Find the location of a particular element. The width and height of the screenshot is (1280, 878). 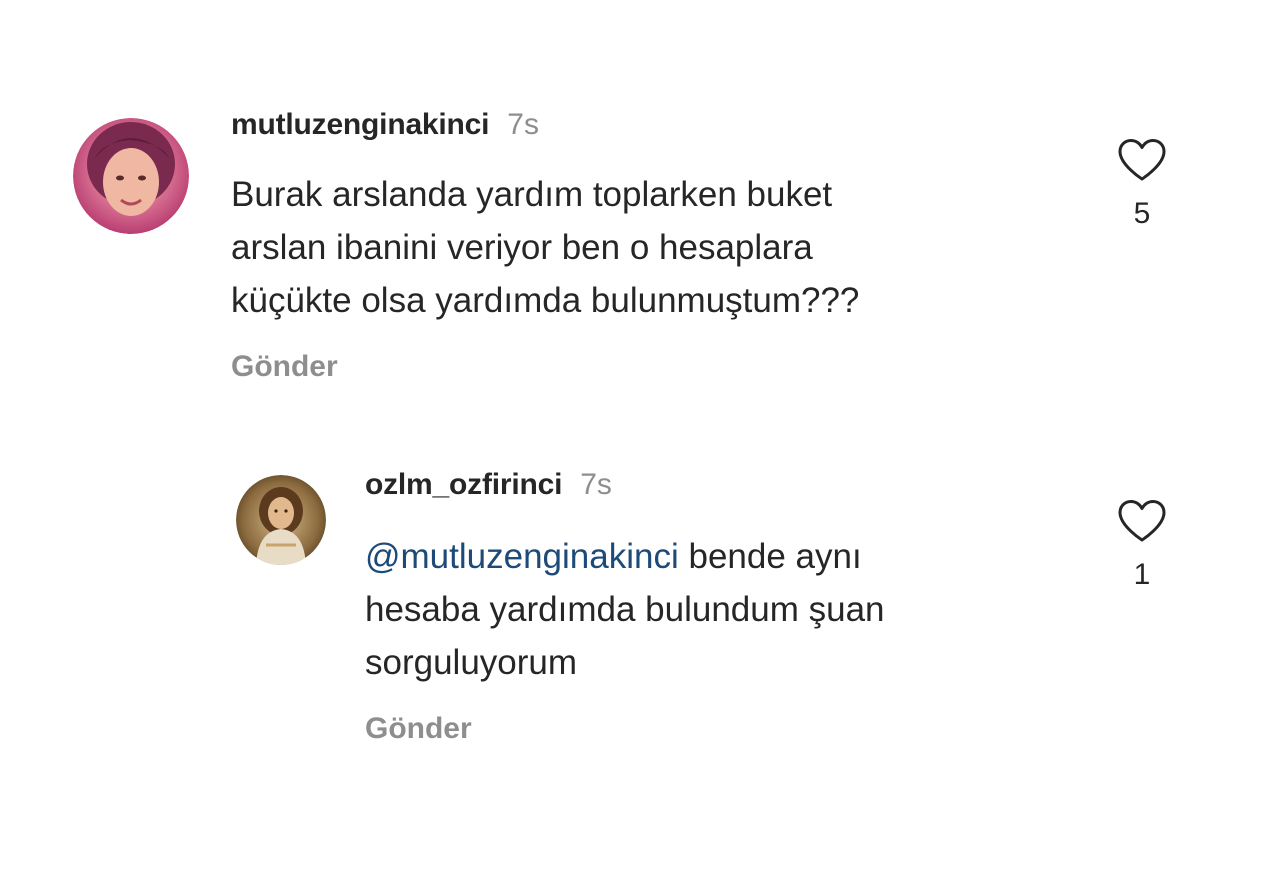

username: mutluzenginakinci is located at coordinates (360, 124).